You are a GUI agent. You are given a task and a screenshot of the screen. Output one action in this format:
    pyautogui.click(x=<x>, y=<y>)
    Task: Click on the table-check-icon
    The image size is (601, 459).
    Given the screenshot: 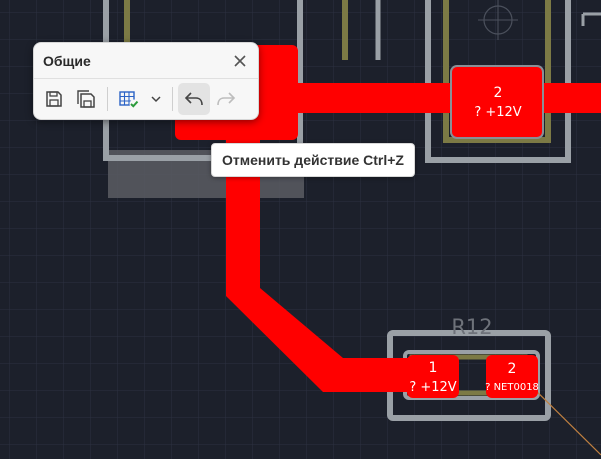 What is the action you would take?
    pyautogui.click(x=129, y=100)
    